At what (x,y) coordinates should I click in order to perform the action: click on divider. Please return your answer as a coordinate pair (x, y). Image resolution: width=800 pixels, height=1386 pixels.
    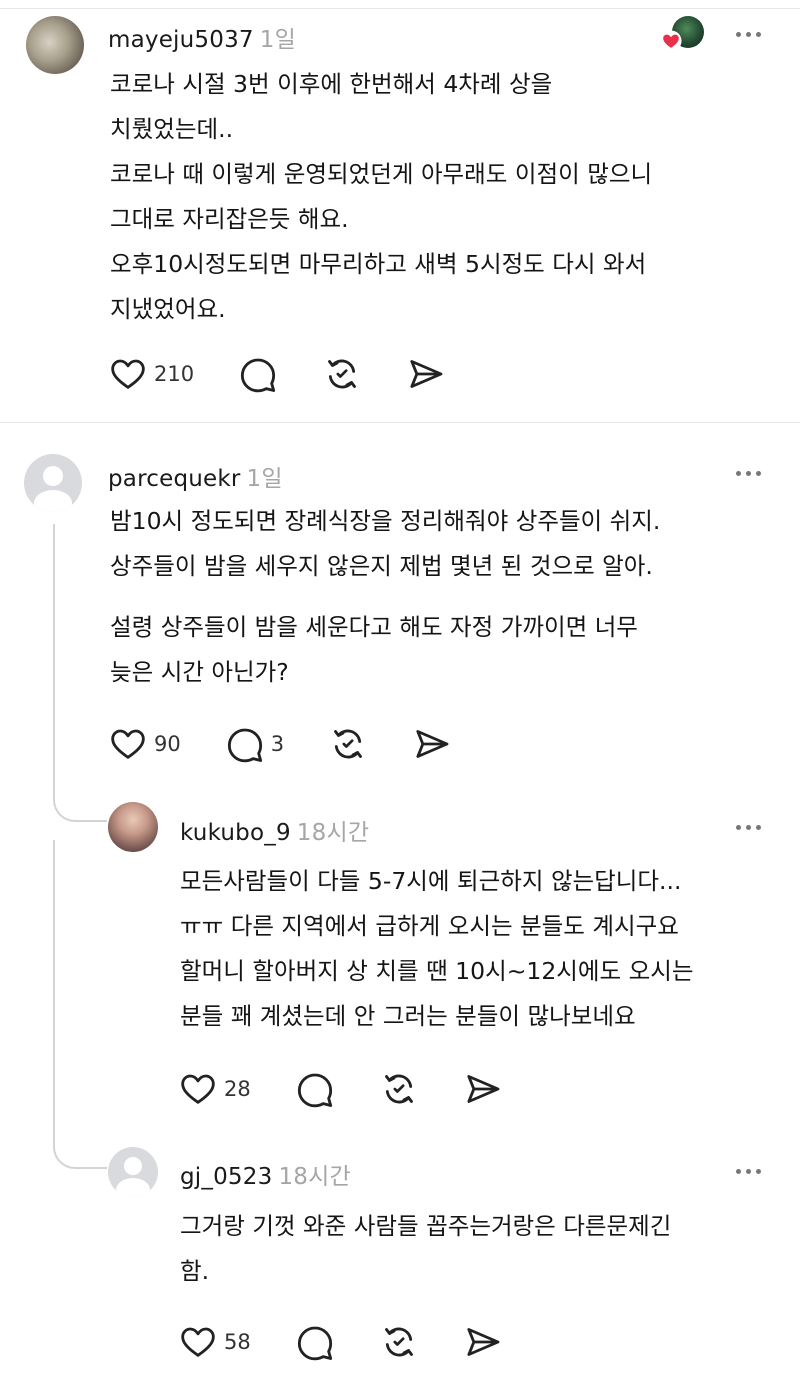
    Looking at the image, I should click on (400, 422).